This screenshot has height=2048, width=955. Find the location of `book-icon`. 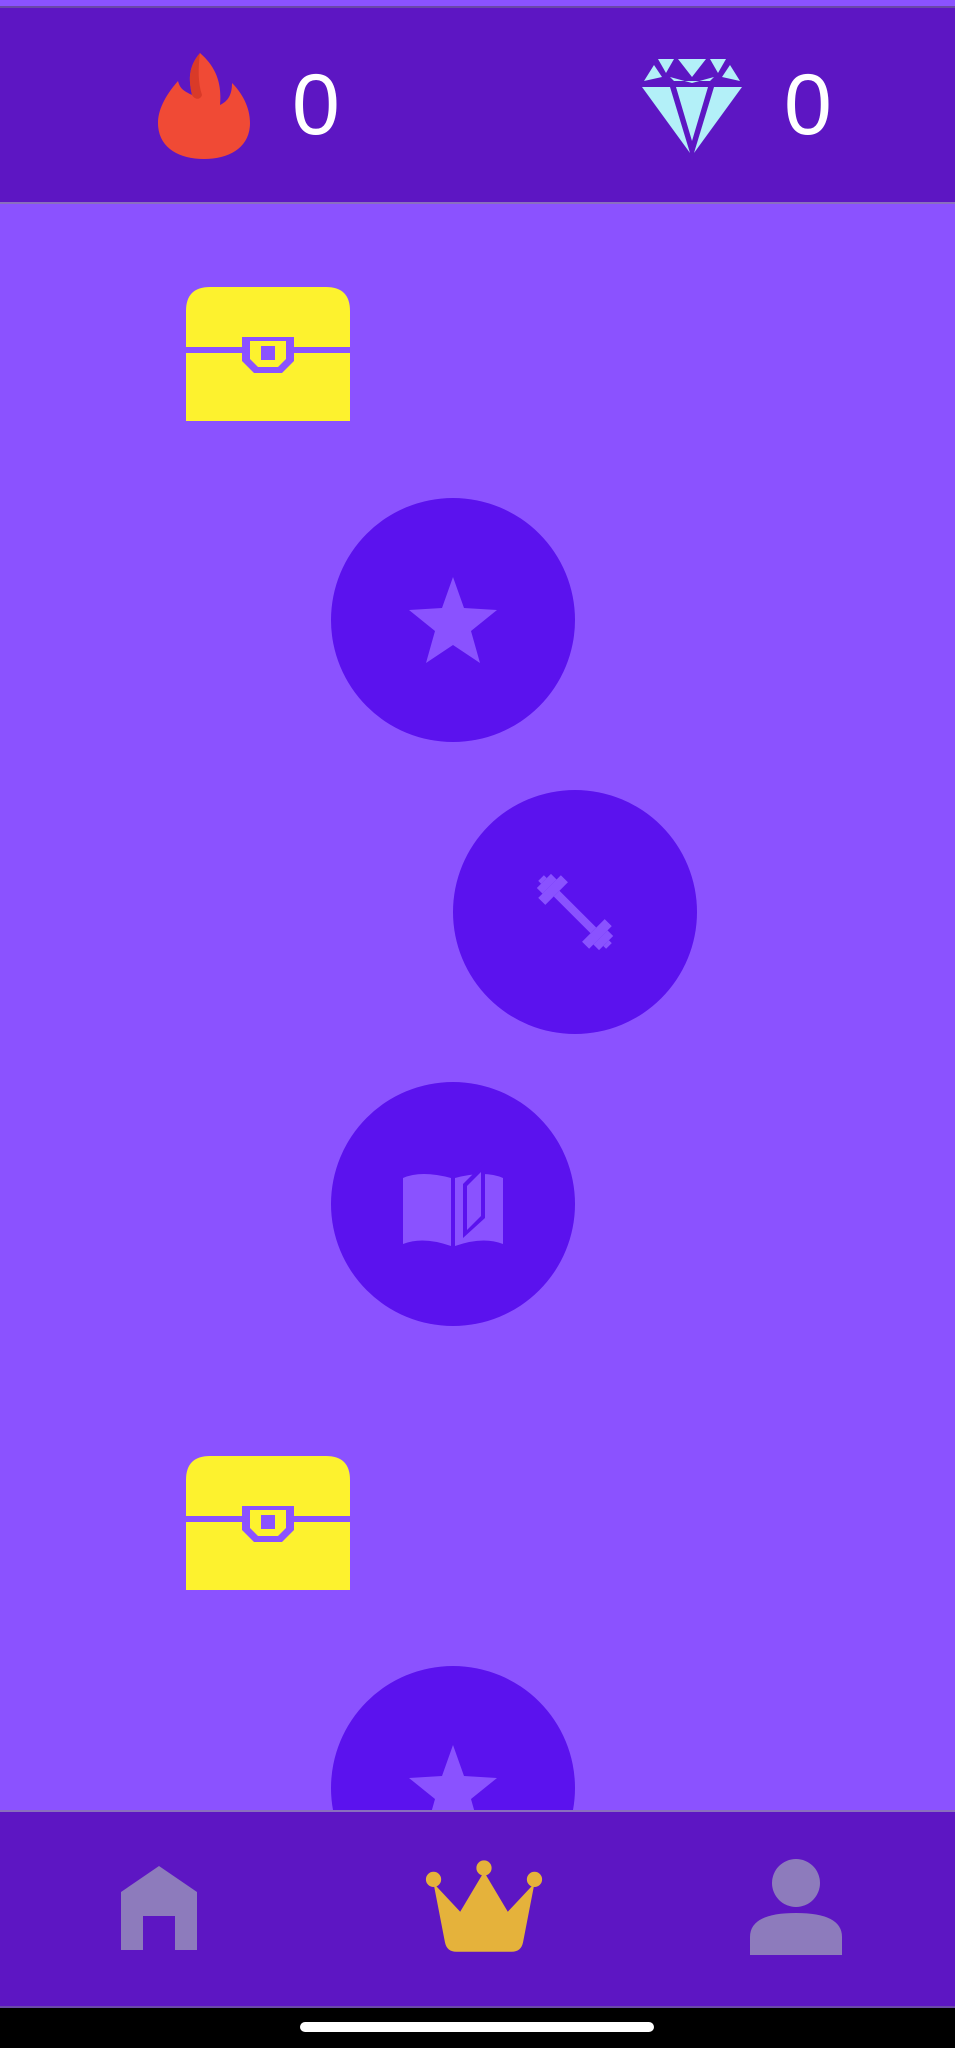

book-icon is located at coordinates (453, 1204).